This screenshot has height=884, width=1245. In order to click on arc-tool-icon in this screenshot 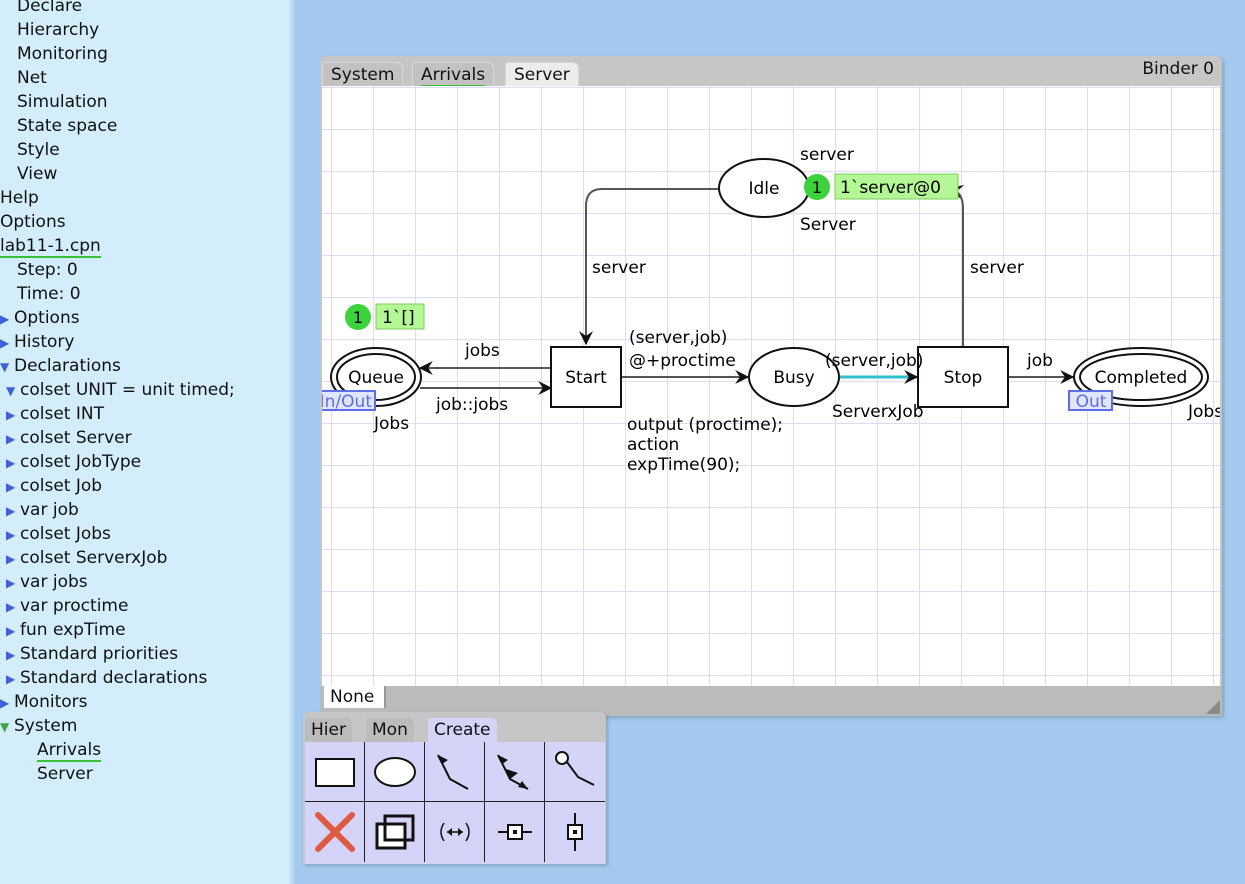, I will do `click(452, 772)`.